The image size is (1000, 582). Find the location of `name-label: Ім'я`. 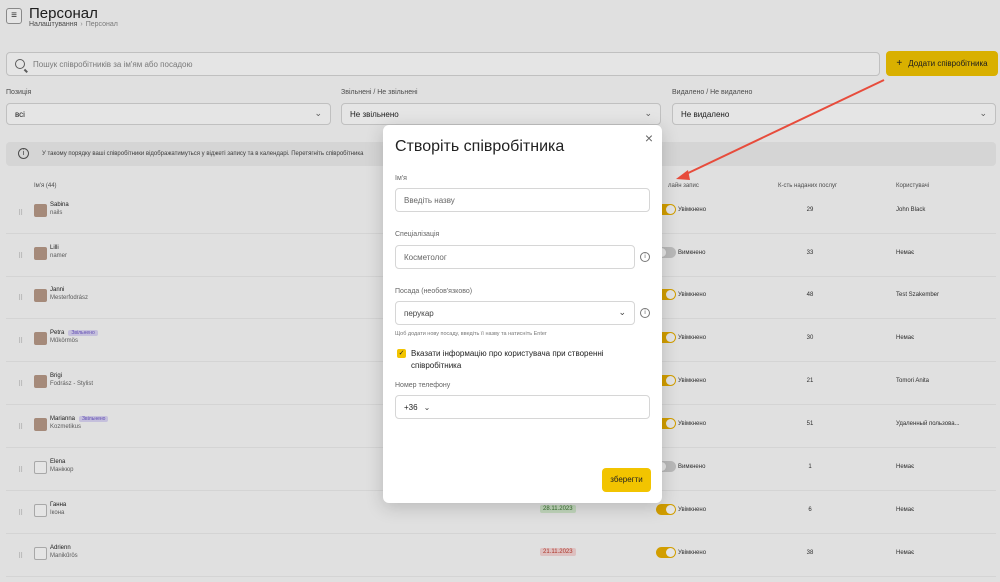

name-label: Ім'я is located at coordinates (401, 178).